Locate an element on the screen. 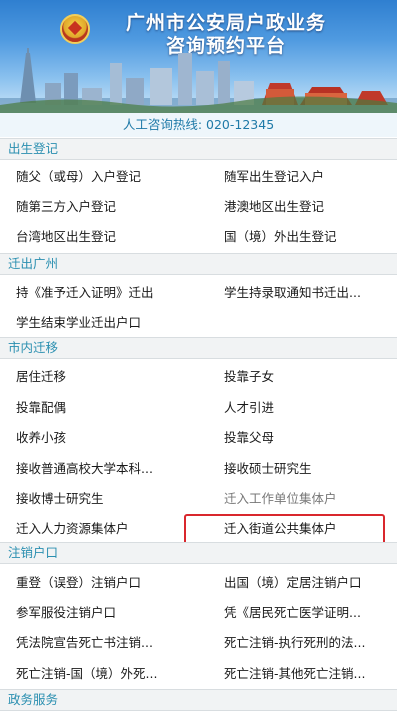 The width and height of the screenshot is (397, 723). menu-item: 出国（境）定居注销户口 is located at coordinates (306, 583).